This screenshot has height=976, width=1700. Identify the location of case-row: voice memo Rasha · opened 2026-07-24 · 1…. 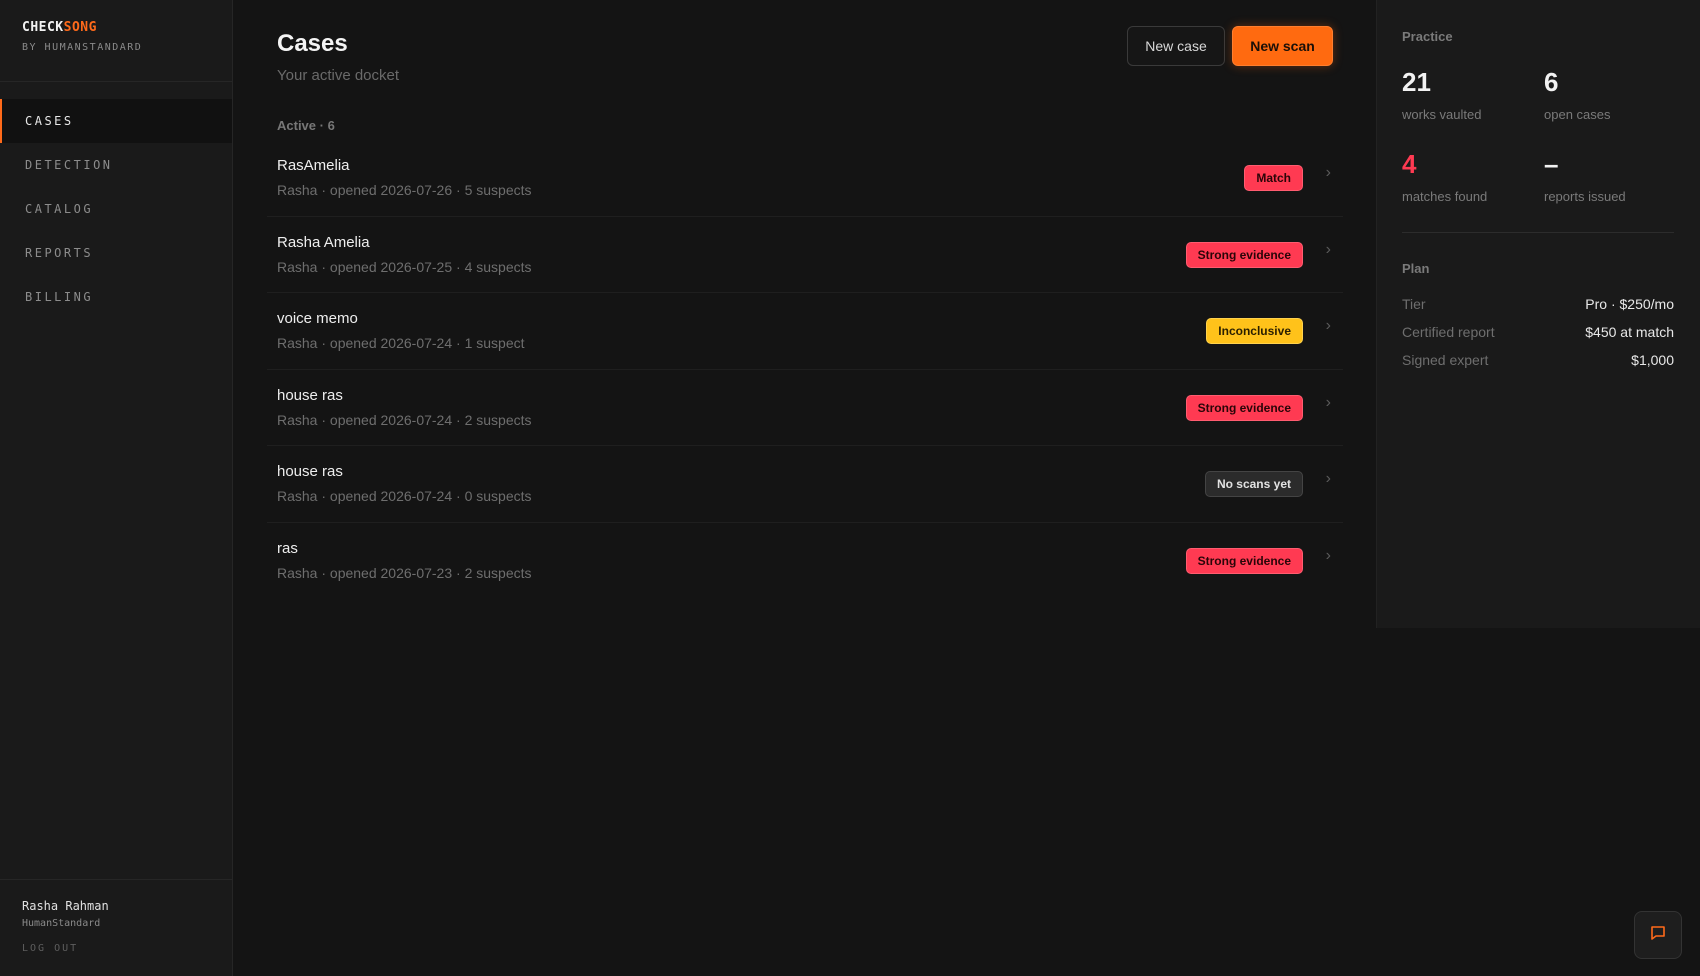
(805, 331).